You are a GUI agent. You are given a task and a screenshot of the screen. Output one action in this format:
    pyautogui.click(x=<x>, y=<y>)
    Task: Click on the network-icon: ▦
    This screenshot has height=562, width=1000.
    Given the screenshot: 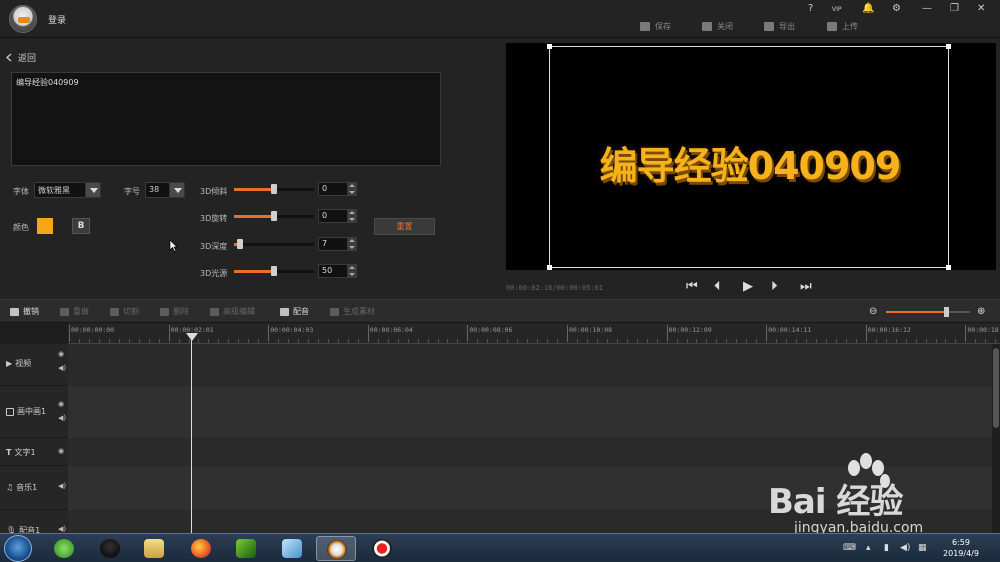 What is the action you would take?
    pyautogui.click(x=922, y=548)
    